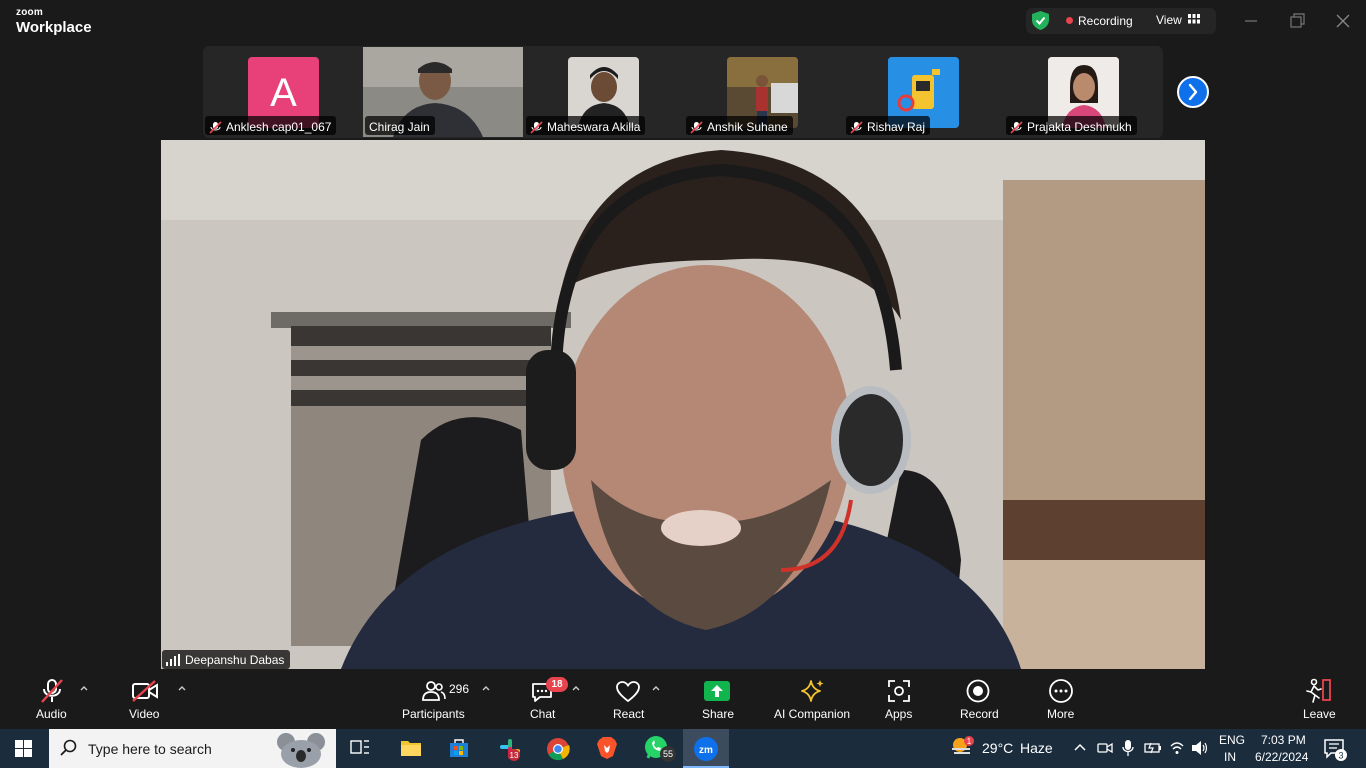  I want to click on participant-name-tag: Anshik Suhane, so click(739, 125).